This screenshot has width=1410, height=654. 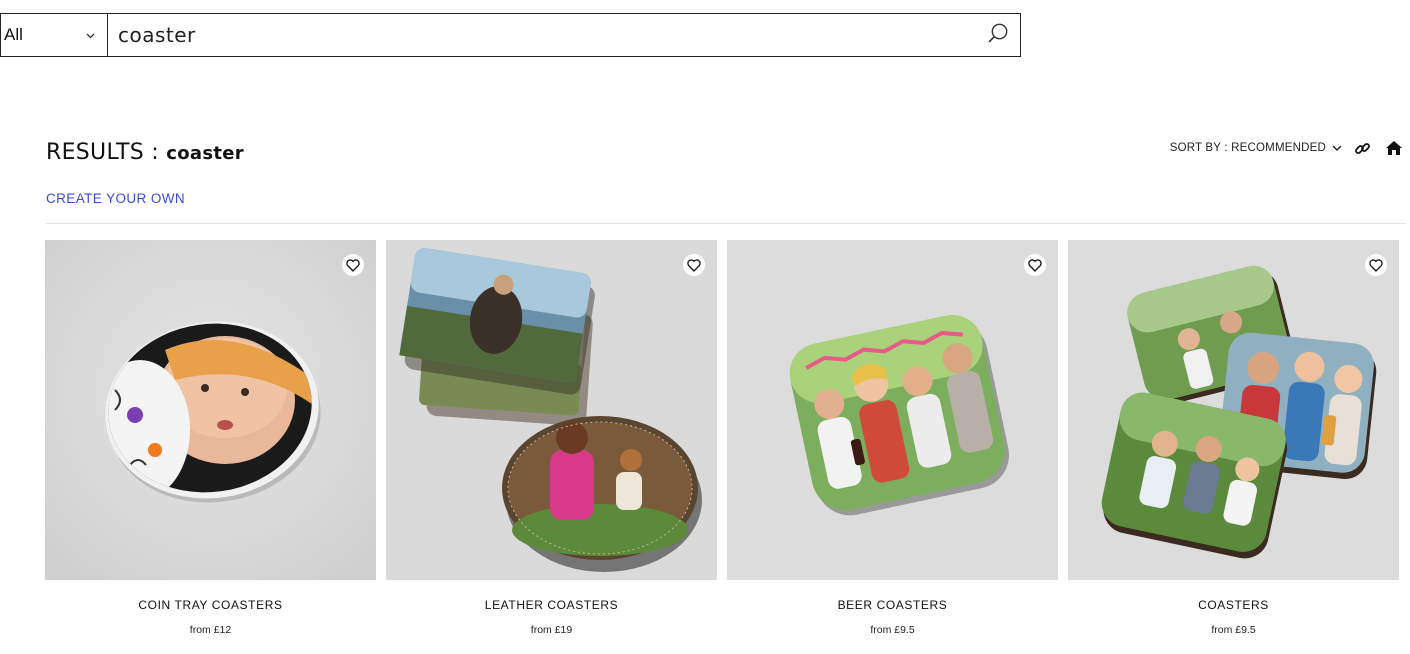 I want to click on product-card: COASTERS from £9.5, so click(x=1233, y=438).